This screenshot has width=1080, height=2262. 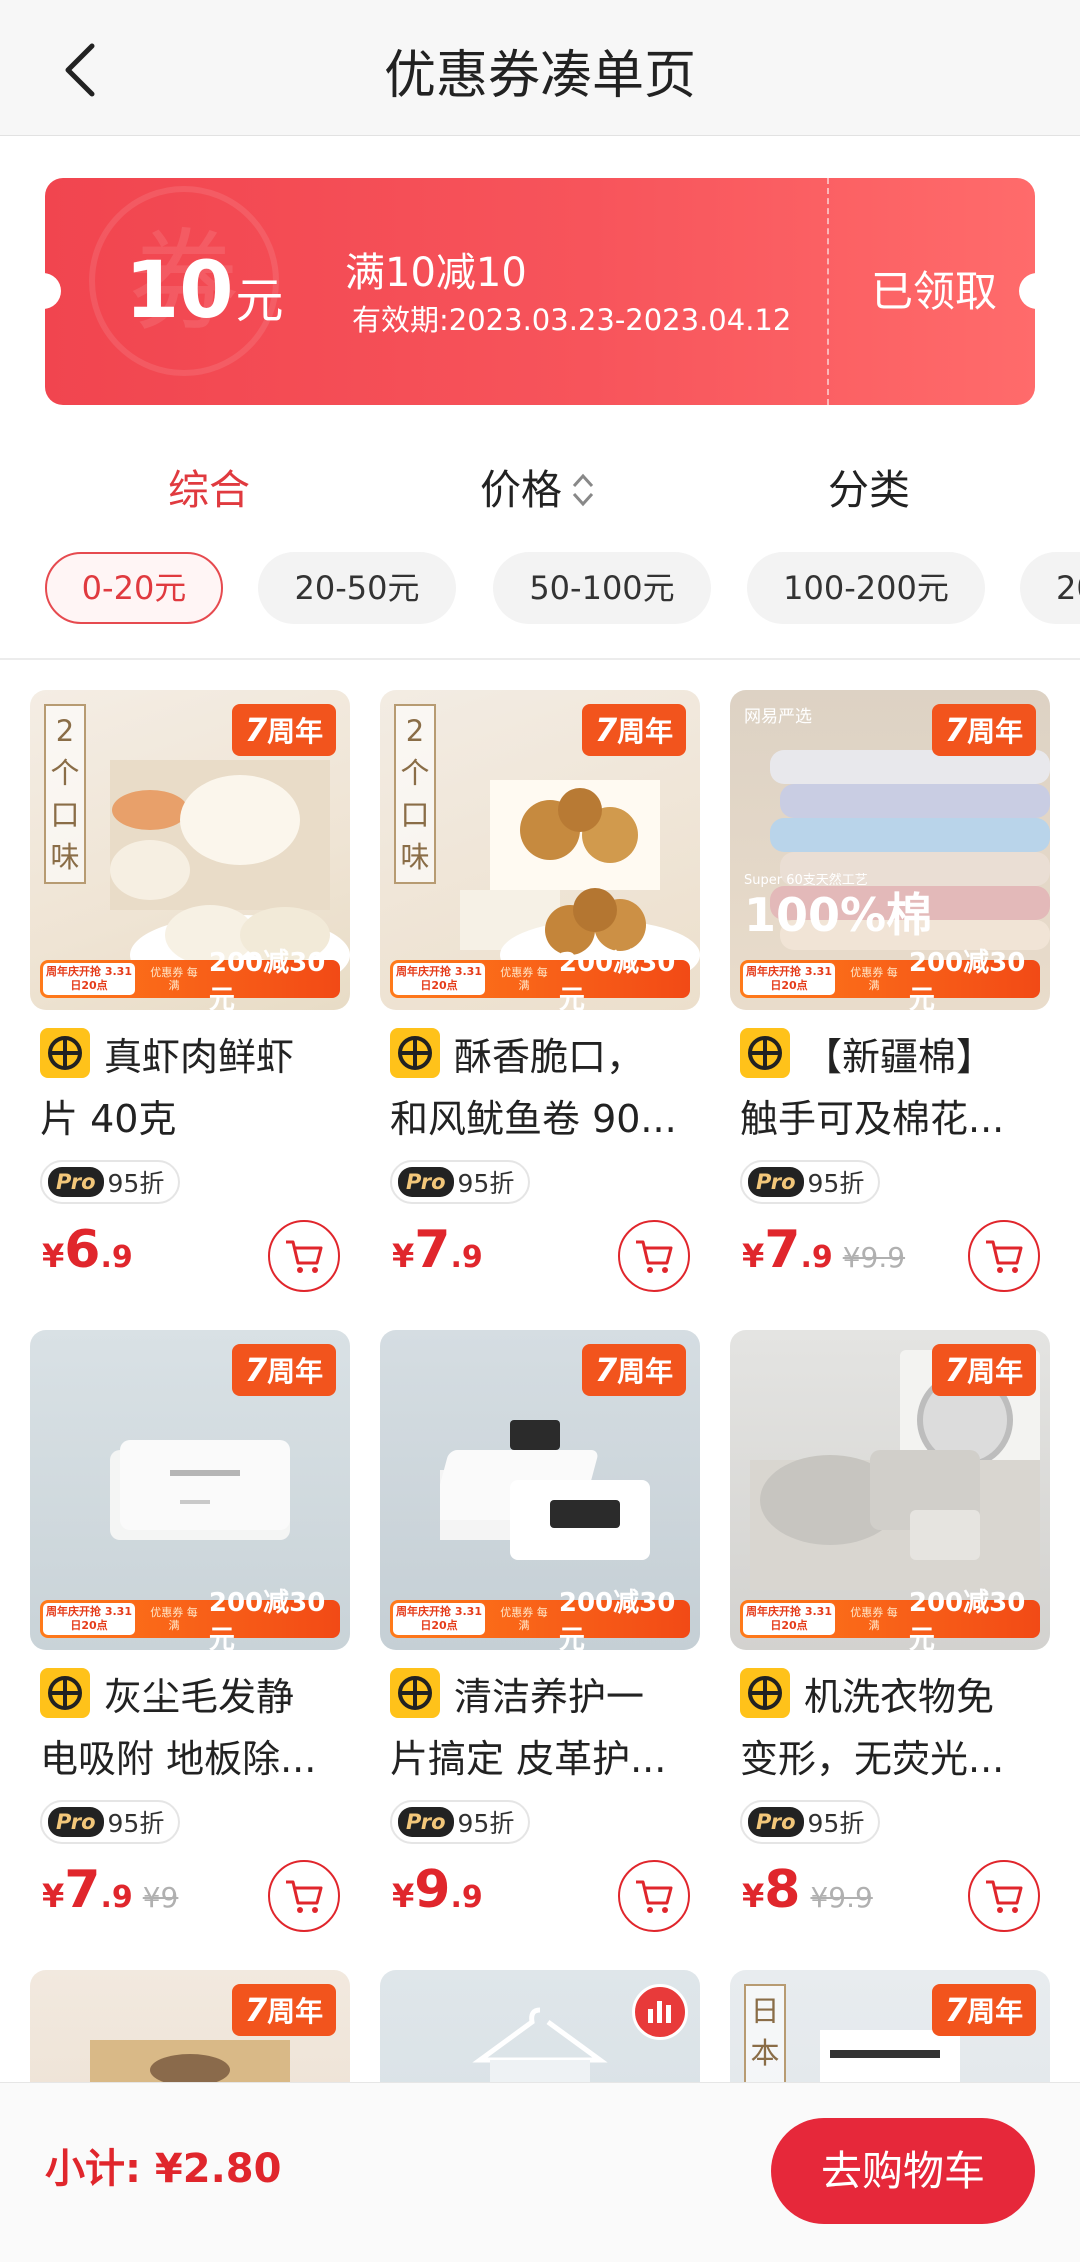 I want to click on coupon-condition: 满10减10, so click(x=436, y=273).